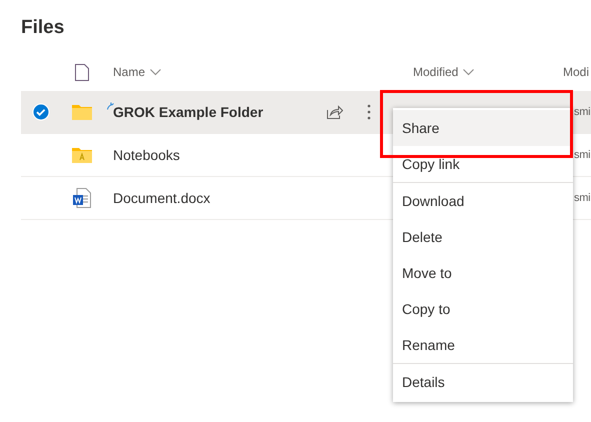  I want to click on more-options-icon, so click(369, 112).